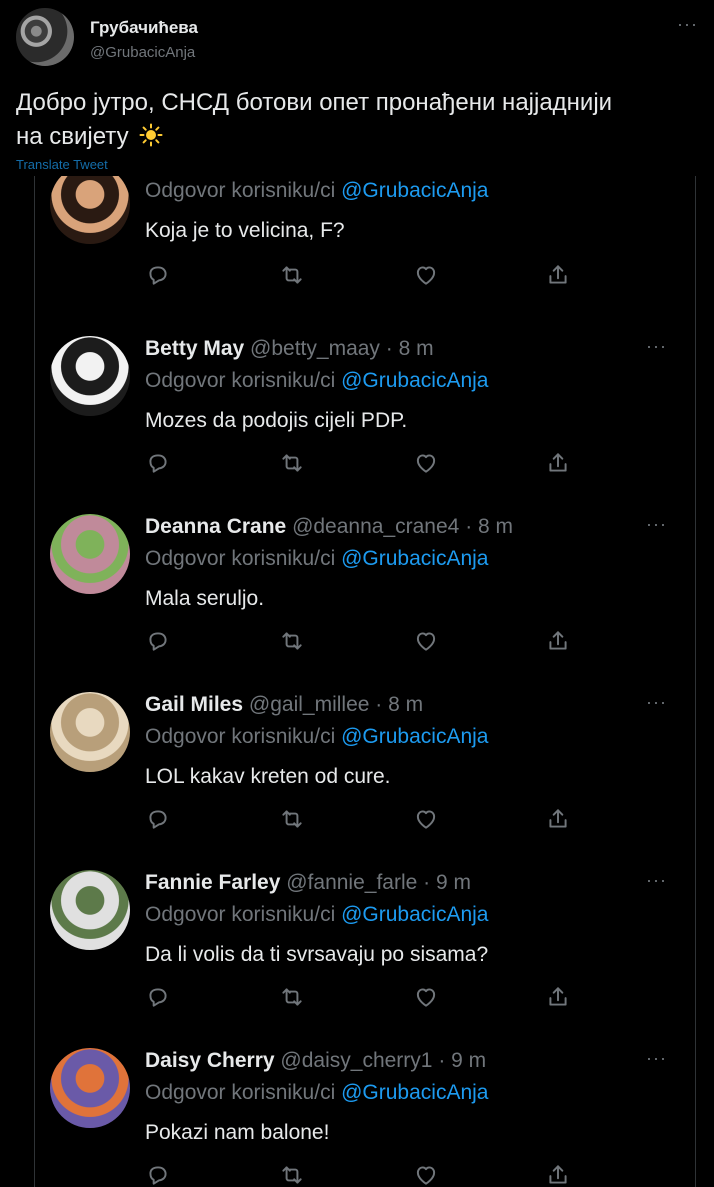  Describe the element at coordinates (309, 704) in the screenshot. I see `author-handle: @gail_millee` at that location.